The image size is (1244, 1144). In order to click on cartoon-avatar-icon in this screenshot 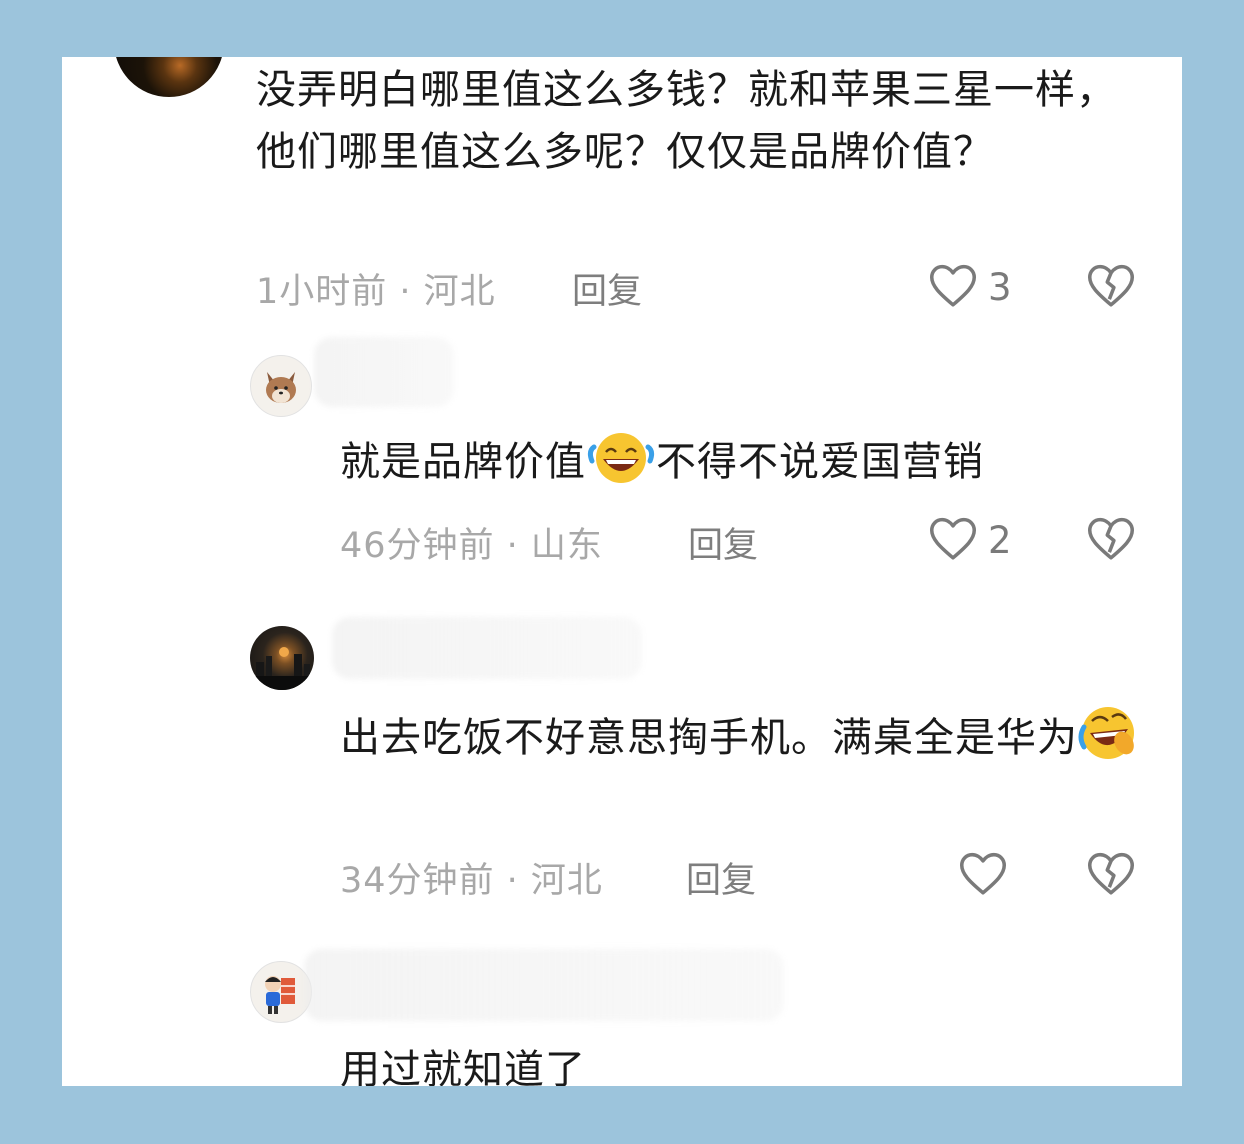, I will do `click(280, 995)`.